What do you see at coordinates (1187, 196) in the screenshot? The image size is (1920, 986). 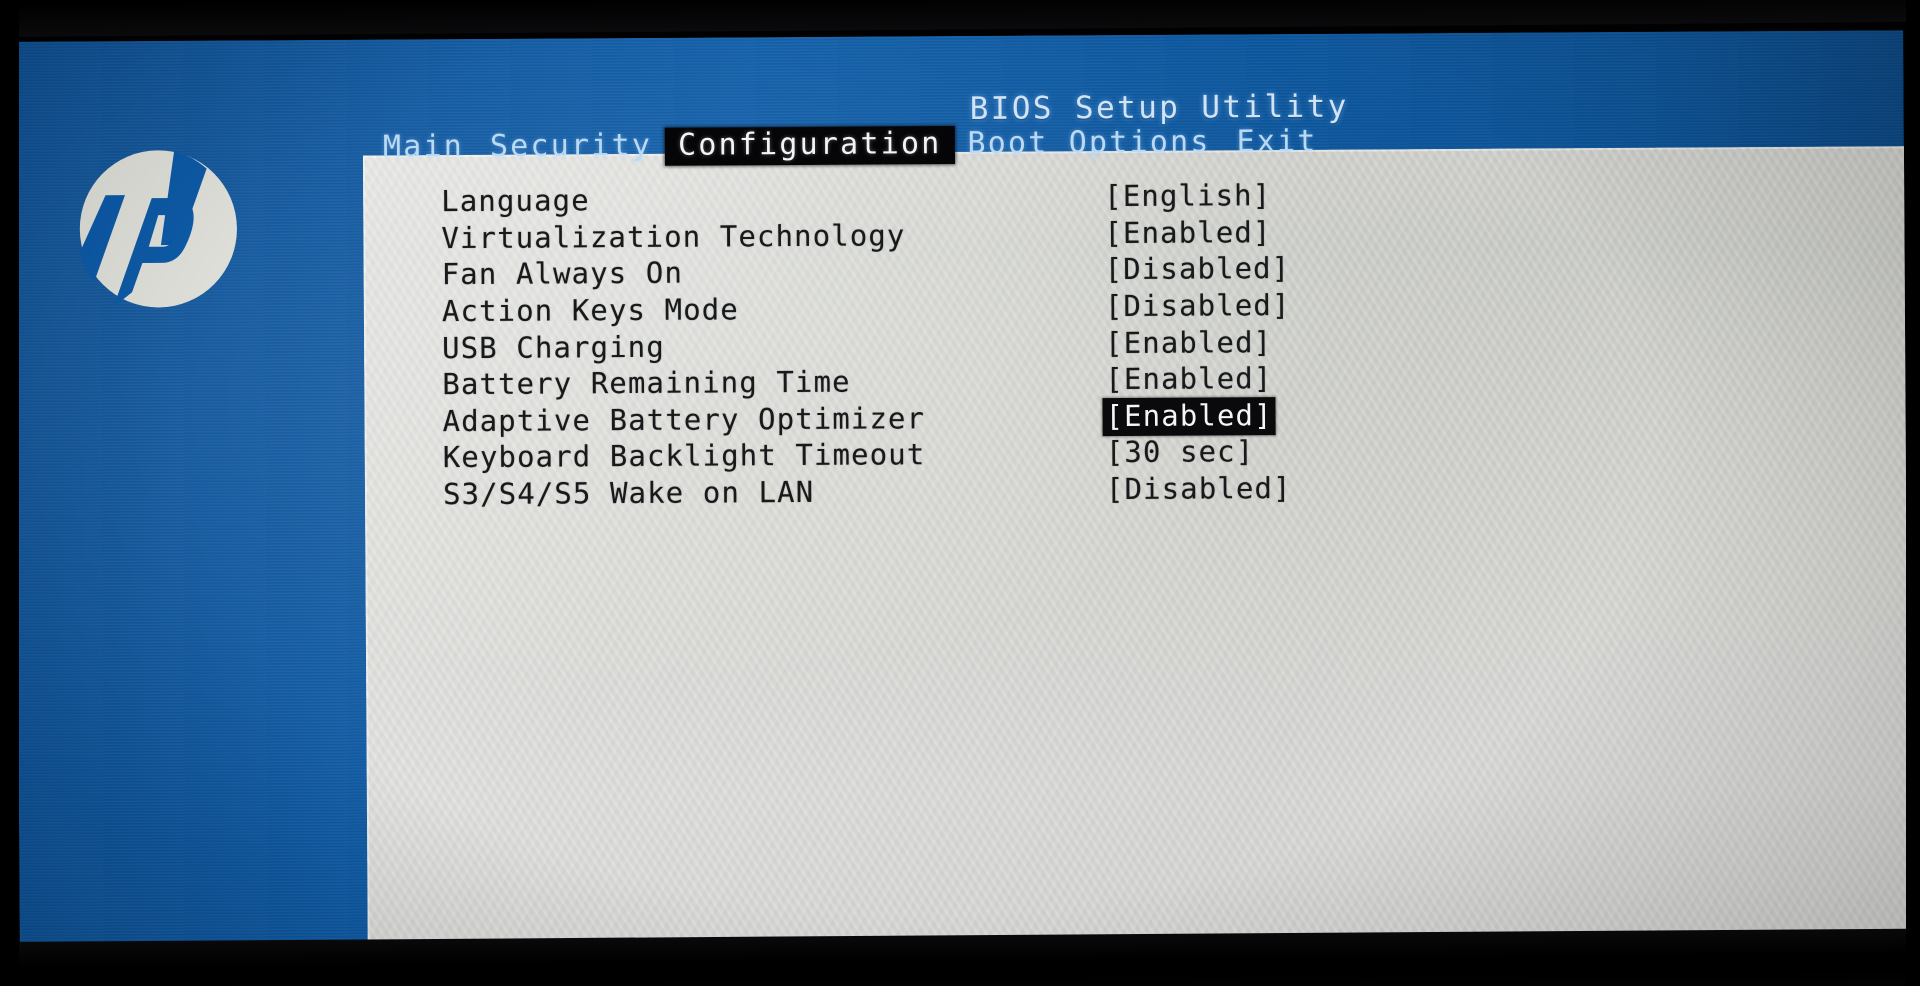 I see `setting-value: [English]` at bounding box center [1187, 196].